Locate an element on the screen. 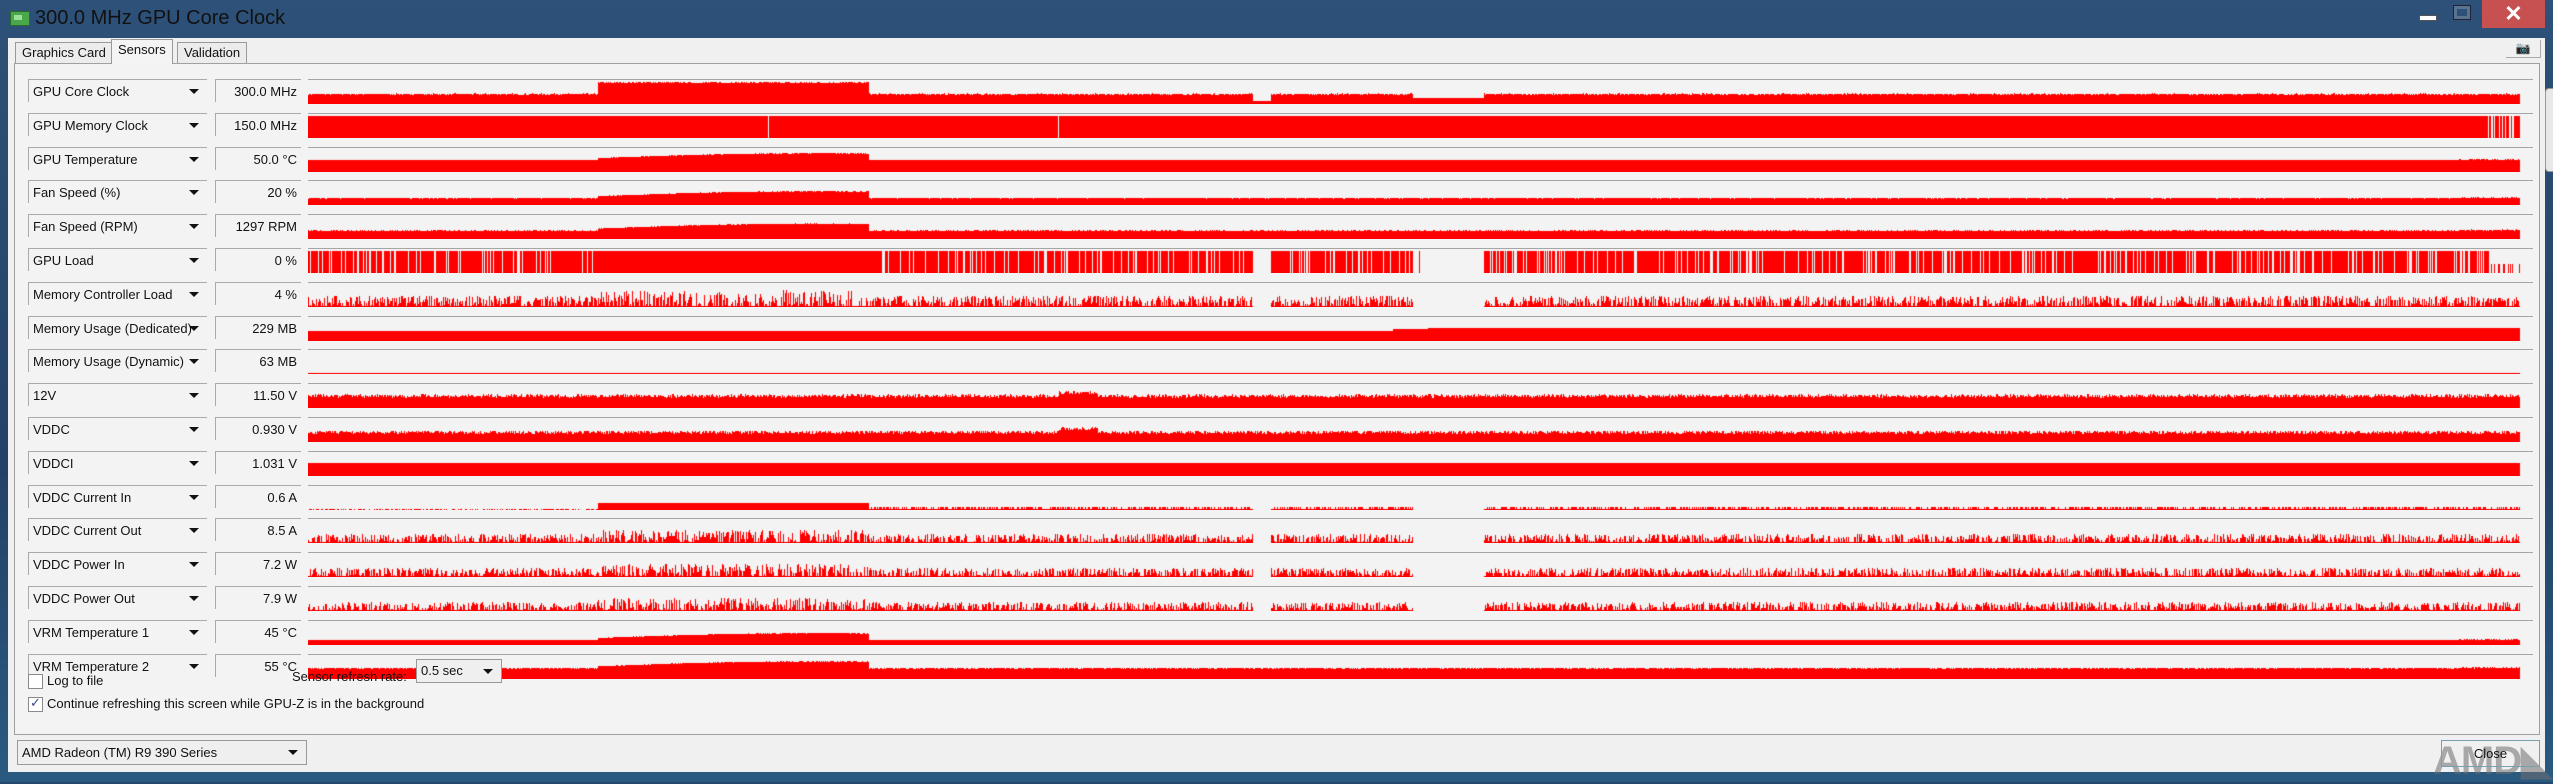 The height and width of the screenshot is (784, 2553). sensor-name-dropdown: VDDC is located at coordinates (117, 428).